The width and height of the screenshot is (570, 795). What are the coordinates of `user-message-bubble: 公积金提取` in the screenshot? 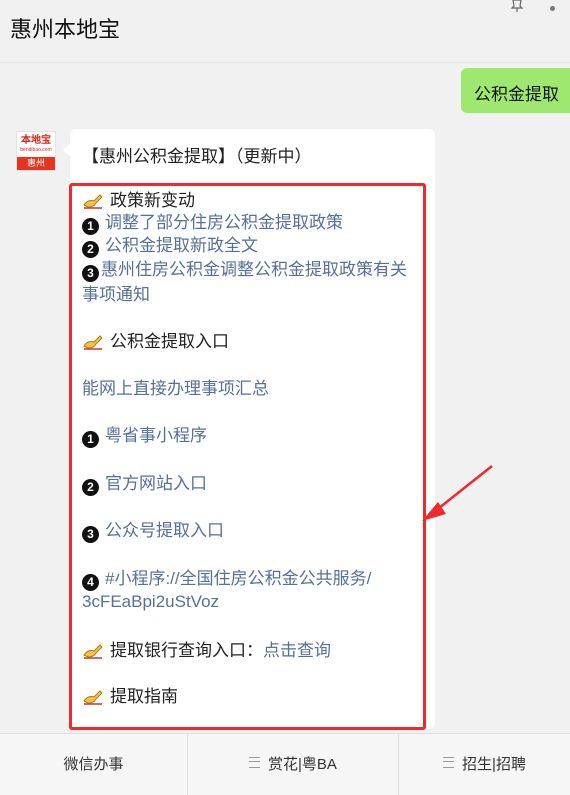 It's located at (515, 90).